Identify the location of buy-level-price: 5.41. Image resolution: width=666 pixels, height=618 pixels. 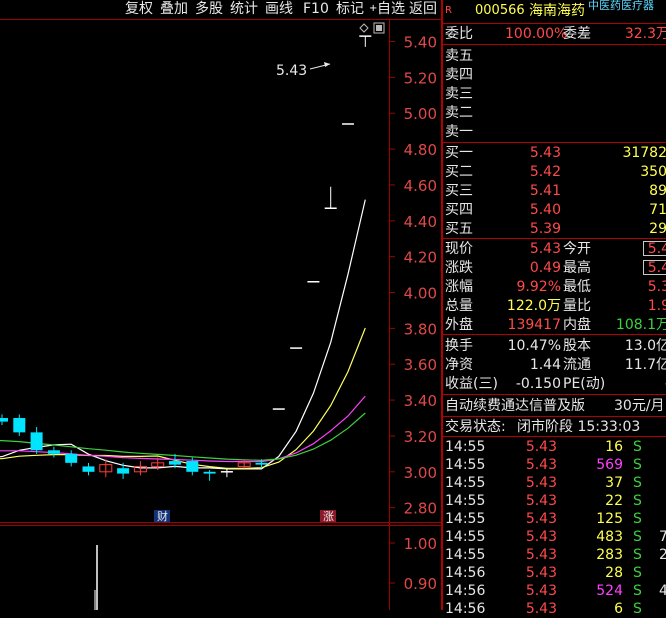
(545, 191).